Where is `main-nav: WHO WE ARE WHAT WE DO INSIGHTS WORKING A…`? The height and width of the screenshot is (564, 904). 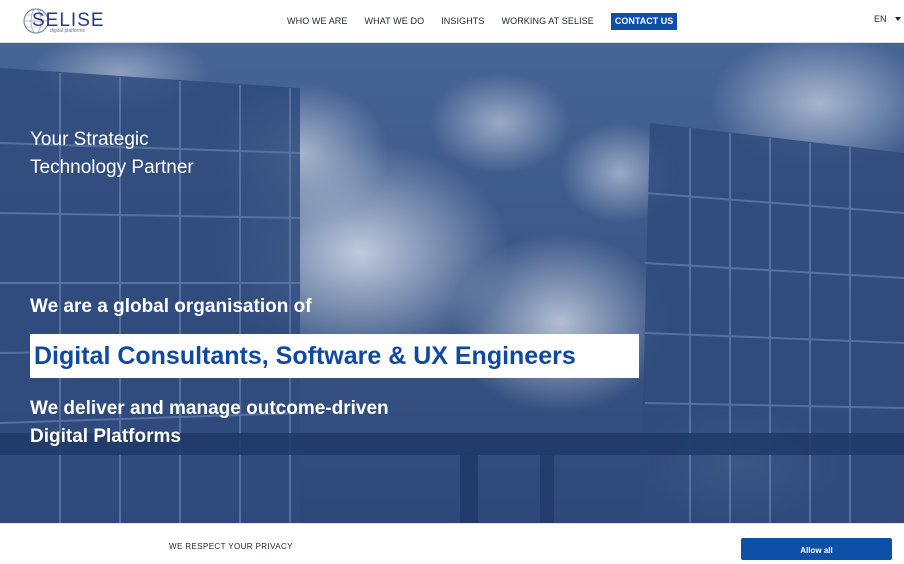 main-nav: WHO WE ARE WHAT WE DO INSIGHTS WORKING A… is located at coordinates (482, 21).